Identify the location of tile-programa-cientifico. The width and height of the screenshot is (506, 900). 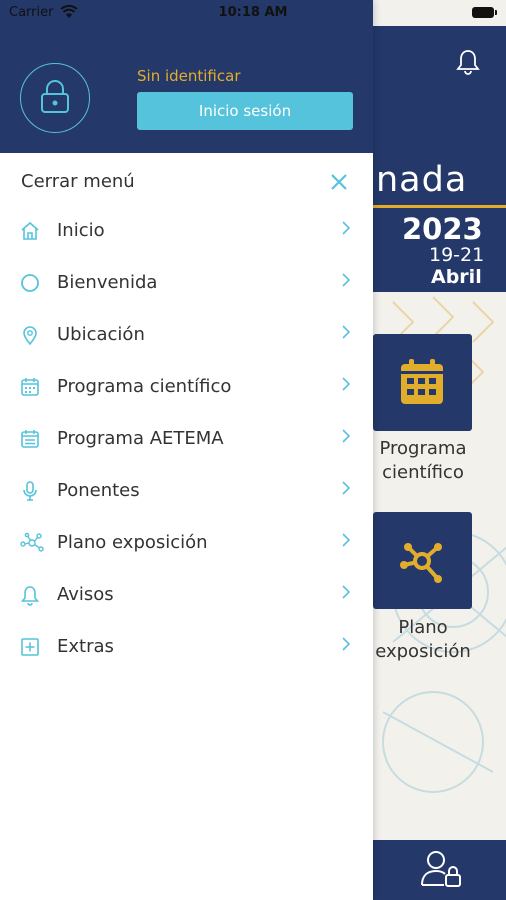
(422, 382).